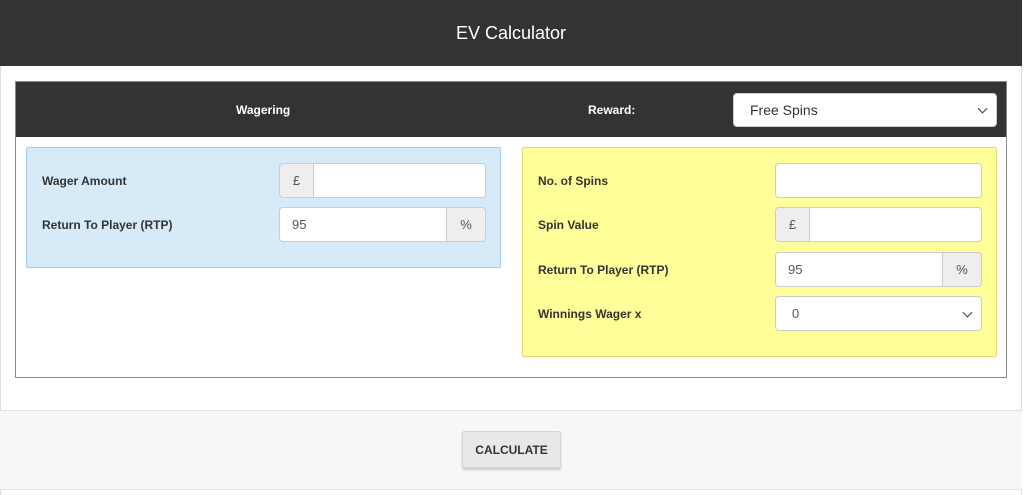 This screenshot has height=495, width=1024. What do you see at coordinates (796, 313) in the screenshot?
I see `winnings-wager-value: 0` at bounding box center [796, 313].